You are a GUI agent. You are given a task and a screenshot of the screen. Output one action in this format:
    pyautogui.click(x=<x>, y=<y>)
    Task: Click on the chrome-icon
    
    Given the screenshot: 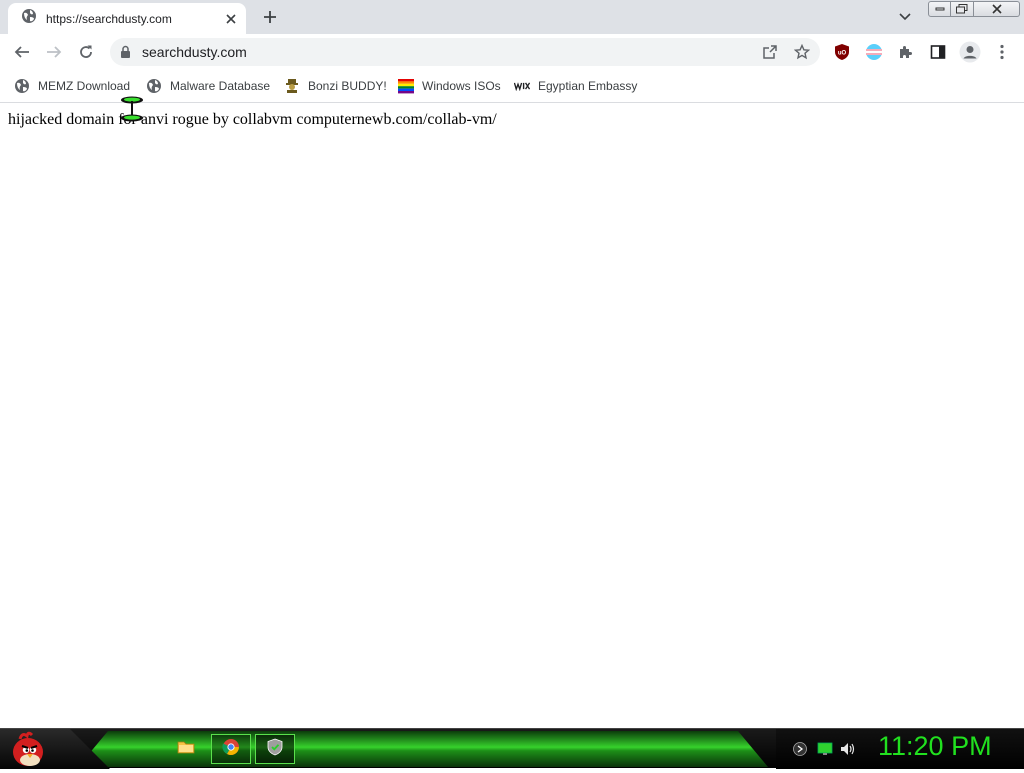 What is the action you would take?
    pyautogui.click(x=231, y=749)
    